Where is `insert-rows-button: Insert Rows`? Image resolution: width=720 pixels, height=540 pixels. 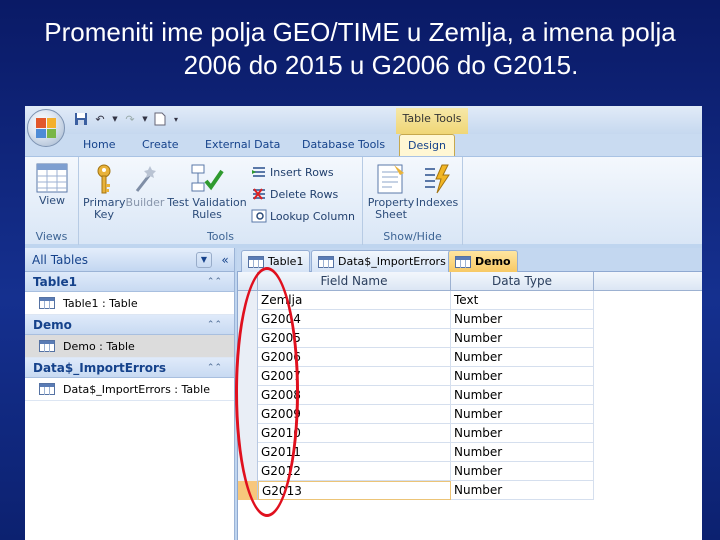
insert-rows-button: Insert Rows is located at coordinates (292, 172).